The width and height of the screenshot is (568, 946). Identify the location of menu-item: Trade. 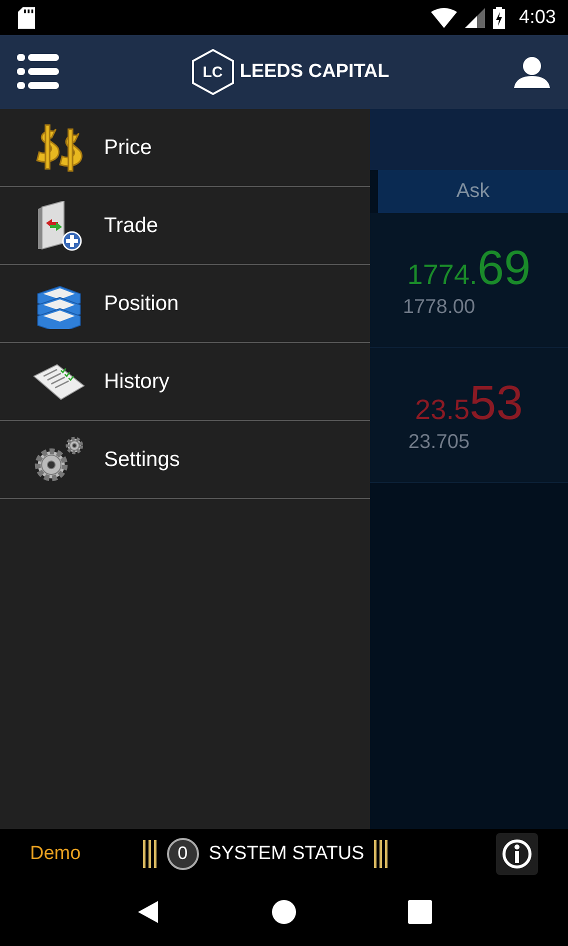
(185, 226).